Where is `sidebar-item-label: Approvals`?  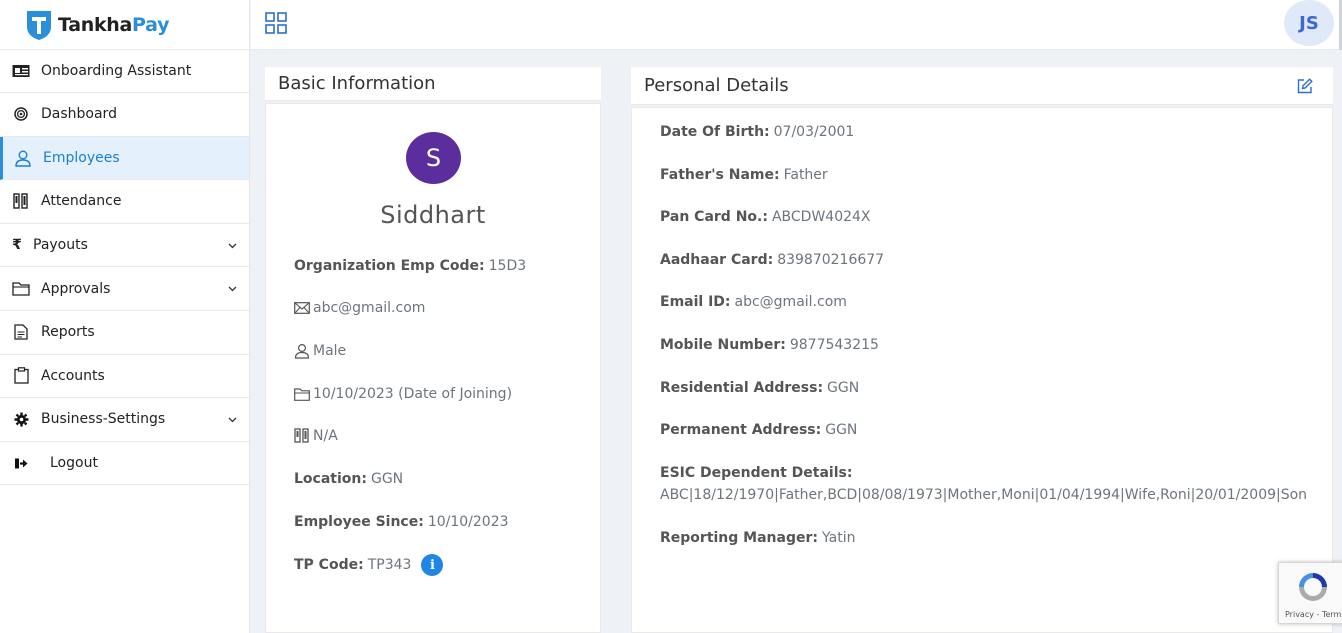
sidebar-item-label: Approvals is located at coordinates (76, 288).